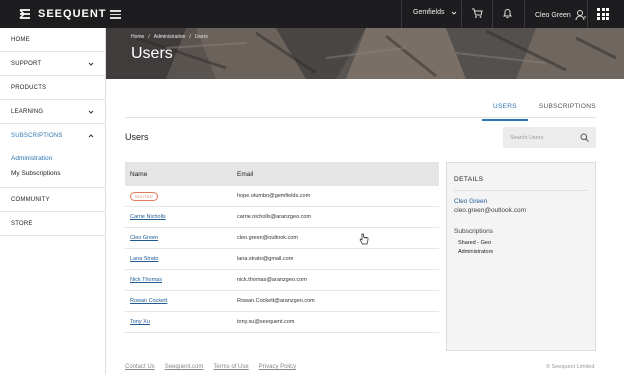  What do you see at coordinates (549, 137) in the screenshot?
I see `search-input: Search Users` at bounding box center [549, 137].